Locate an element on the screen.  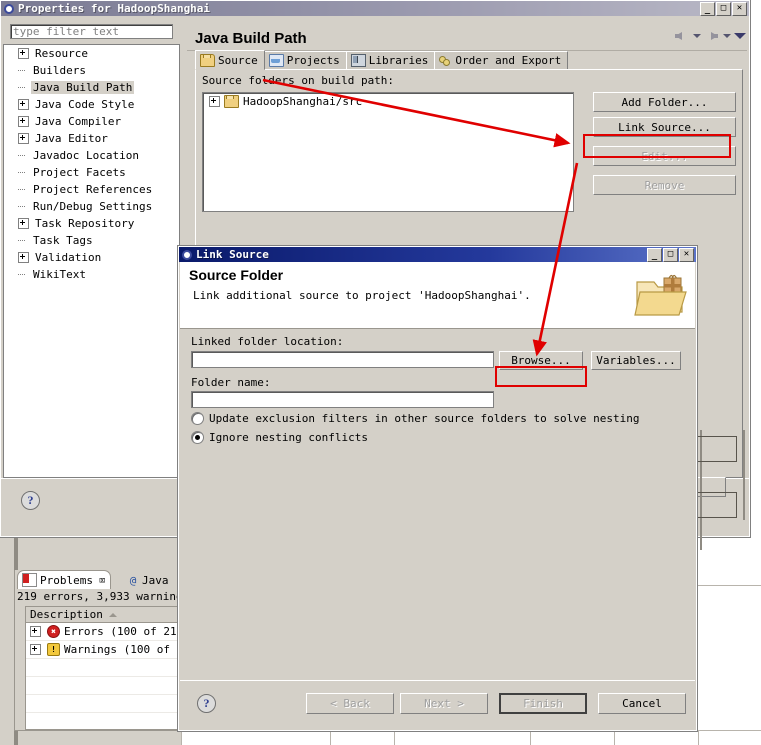
sidebar-item-task-tags: Task Tags is located at coordinates (91, 240).